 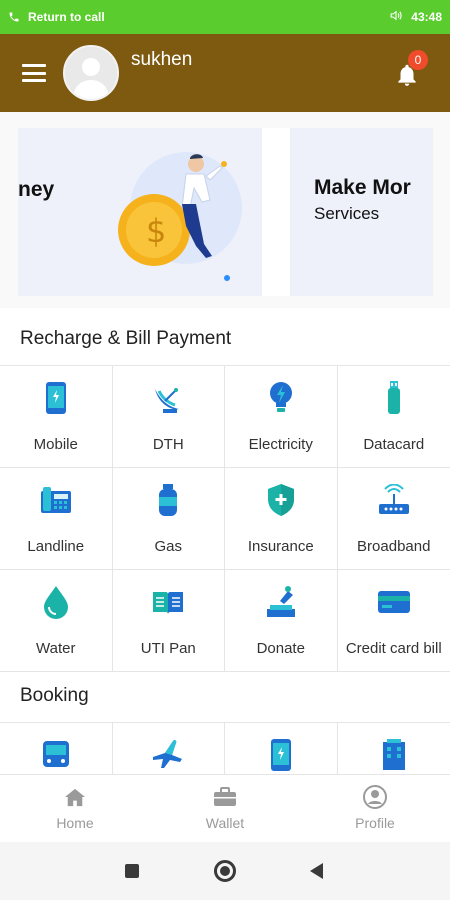 I want to click on banner-left-text: ney, so click(x=36, y=189).